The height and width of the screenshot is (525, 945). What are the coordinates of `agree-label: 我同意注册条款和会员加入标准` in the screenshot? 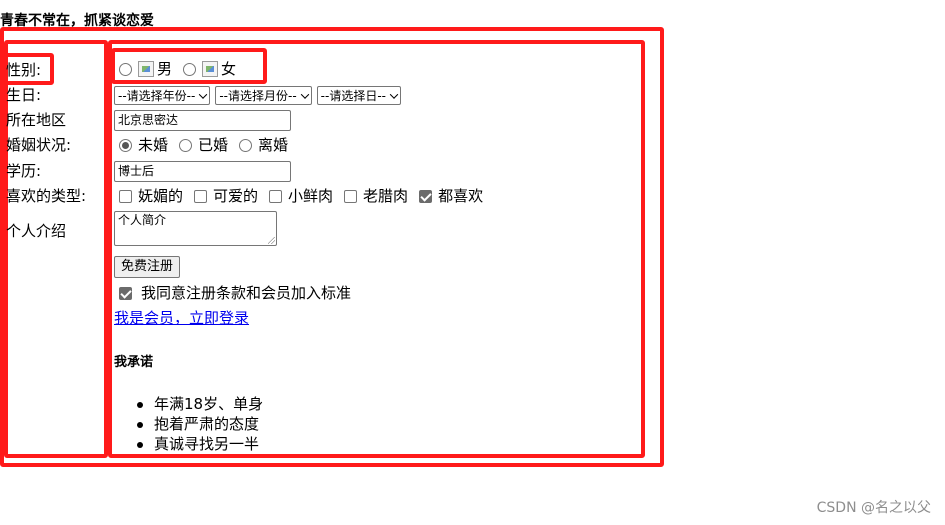 It's located at (246, 293).